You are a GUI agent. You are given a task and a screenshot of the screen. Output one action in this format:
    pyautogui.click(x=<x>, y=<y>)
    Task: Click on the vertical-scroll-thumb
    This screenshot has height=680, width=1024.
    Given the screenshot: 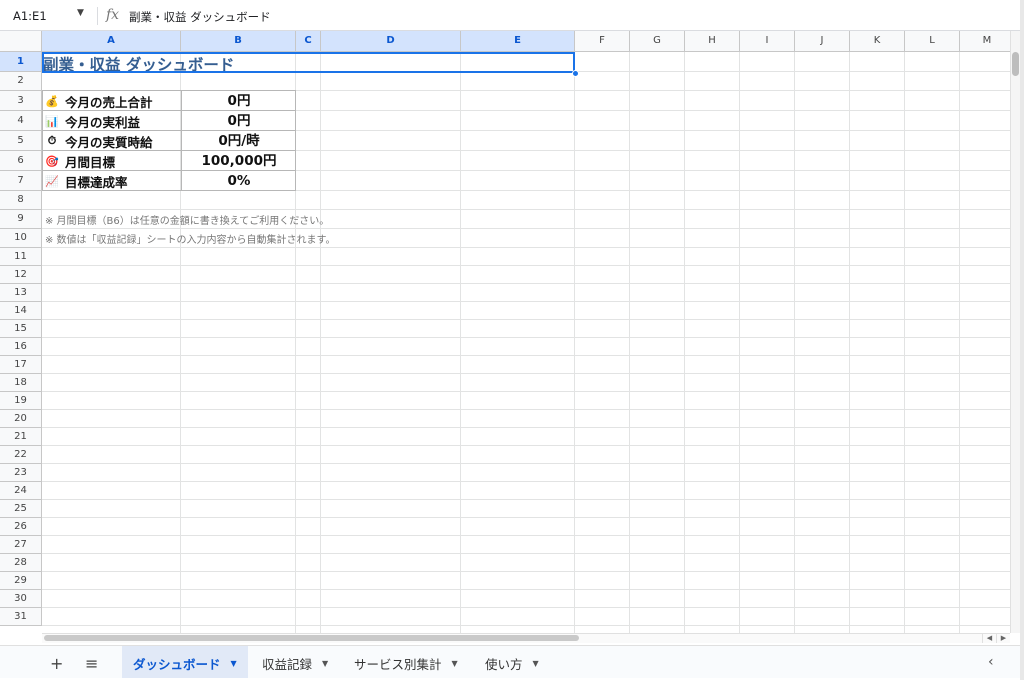 What is the action you would take?
    pyautogui.click(x=1015, y=64)
    